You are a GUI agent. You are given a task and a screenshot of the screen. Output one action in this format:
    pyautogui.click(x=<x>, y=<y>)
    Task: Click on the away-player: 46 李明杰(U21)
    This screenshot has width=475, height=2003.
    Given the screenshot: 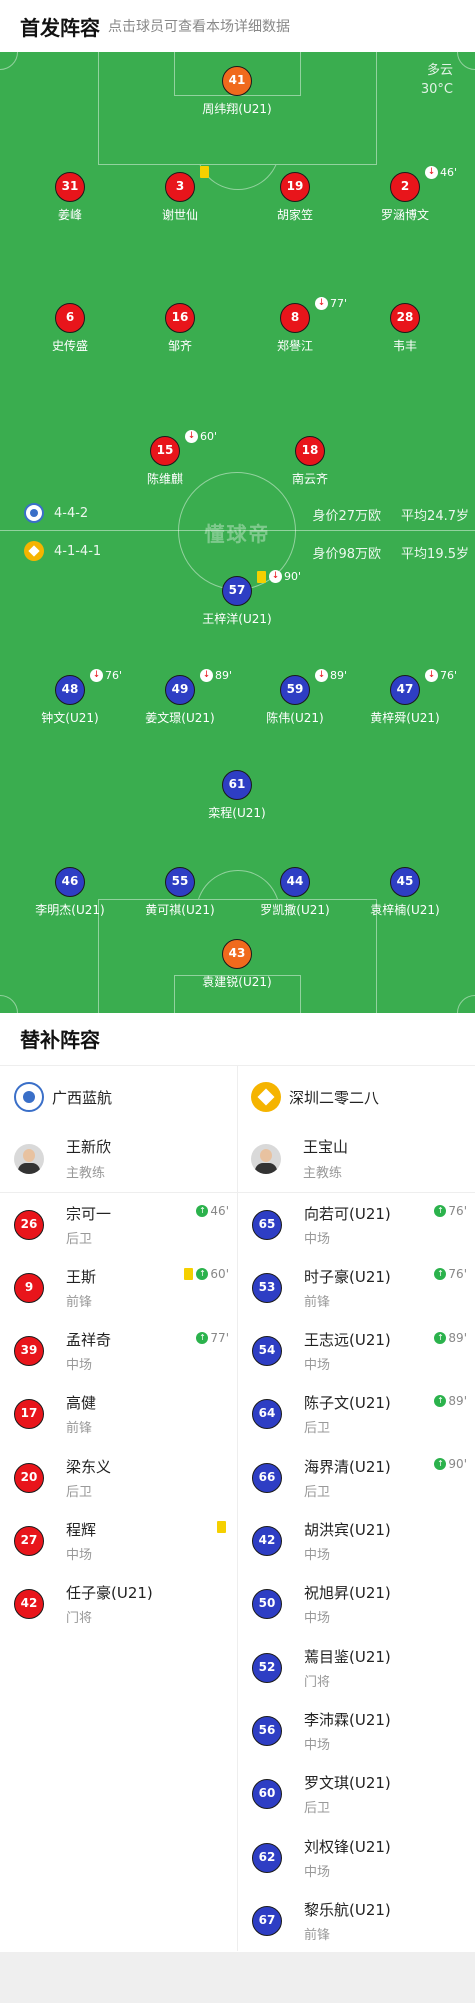 What is the action you would take?
    pyautogui.click(x=70, y=892)
    